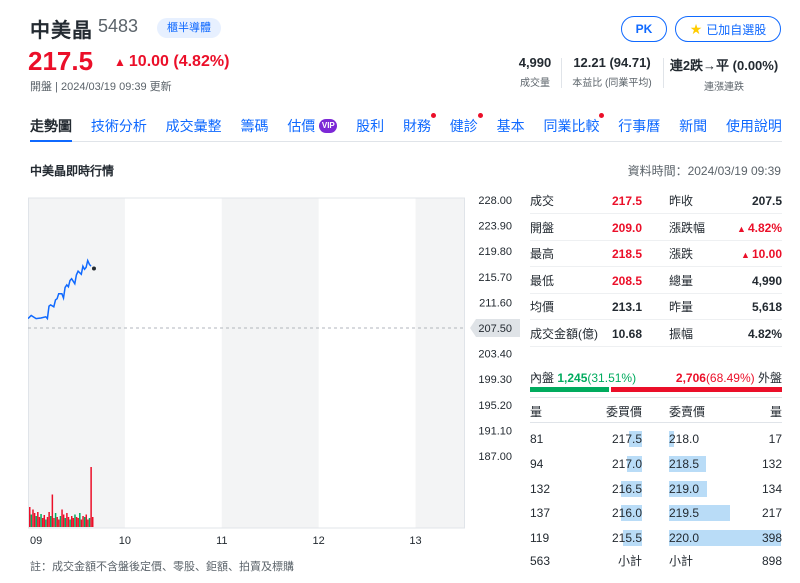 This screenshot has width=800, height=583. I want to click on divider, so click(561, 73).